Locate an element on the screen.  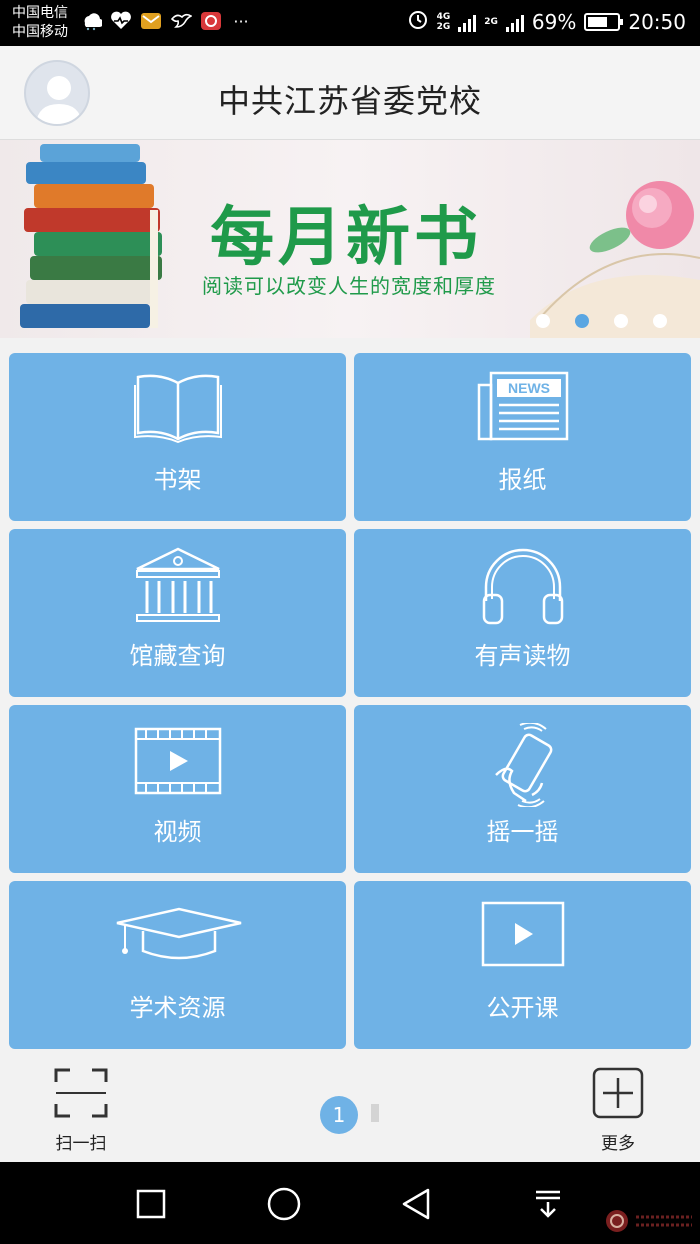
bird-icon is located at coordinates (181, 21).